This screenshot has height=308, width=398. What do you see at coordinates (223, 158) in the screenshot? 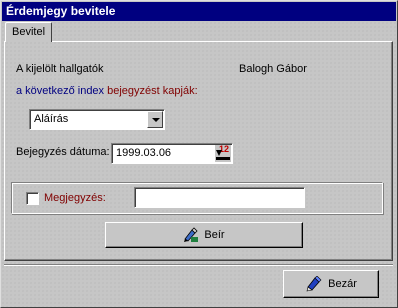
I see `calendar-base-glyph` at bounding box center [223, 158].